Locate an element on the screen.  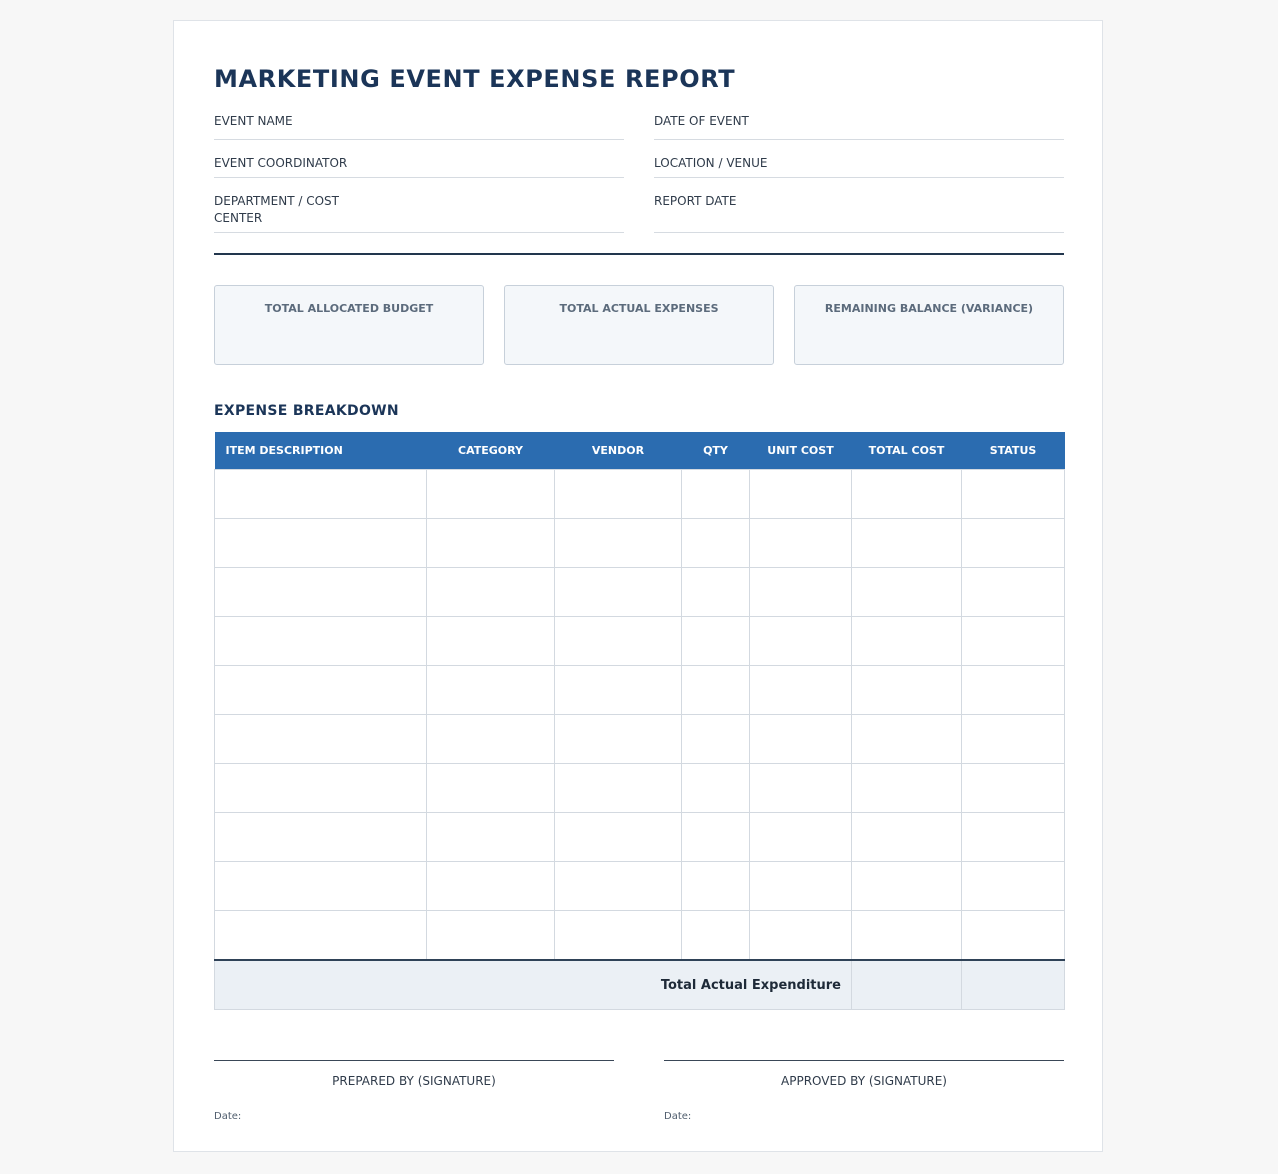
column-header: VENDOR is located at coordinates (618, 451).